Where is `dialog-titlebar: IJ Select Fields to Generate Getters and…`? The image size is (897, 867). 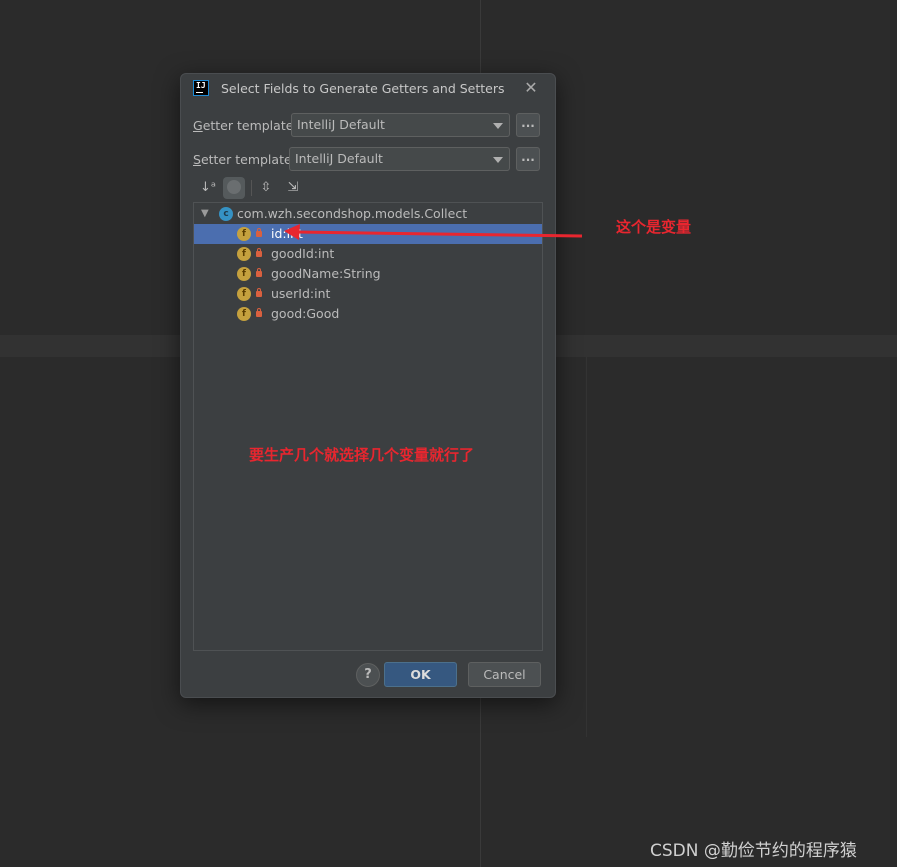 dialog-titlebar: IJ Select Fields to Generate Getters and… is located at coordinates (368, 89).